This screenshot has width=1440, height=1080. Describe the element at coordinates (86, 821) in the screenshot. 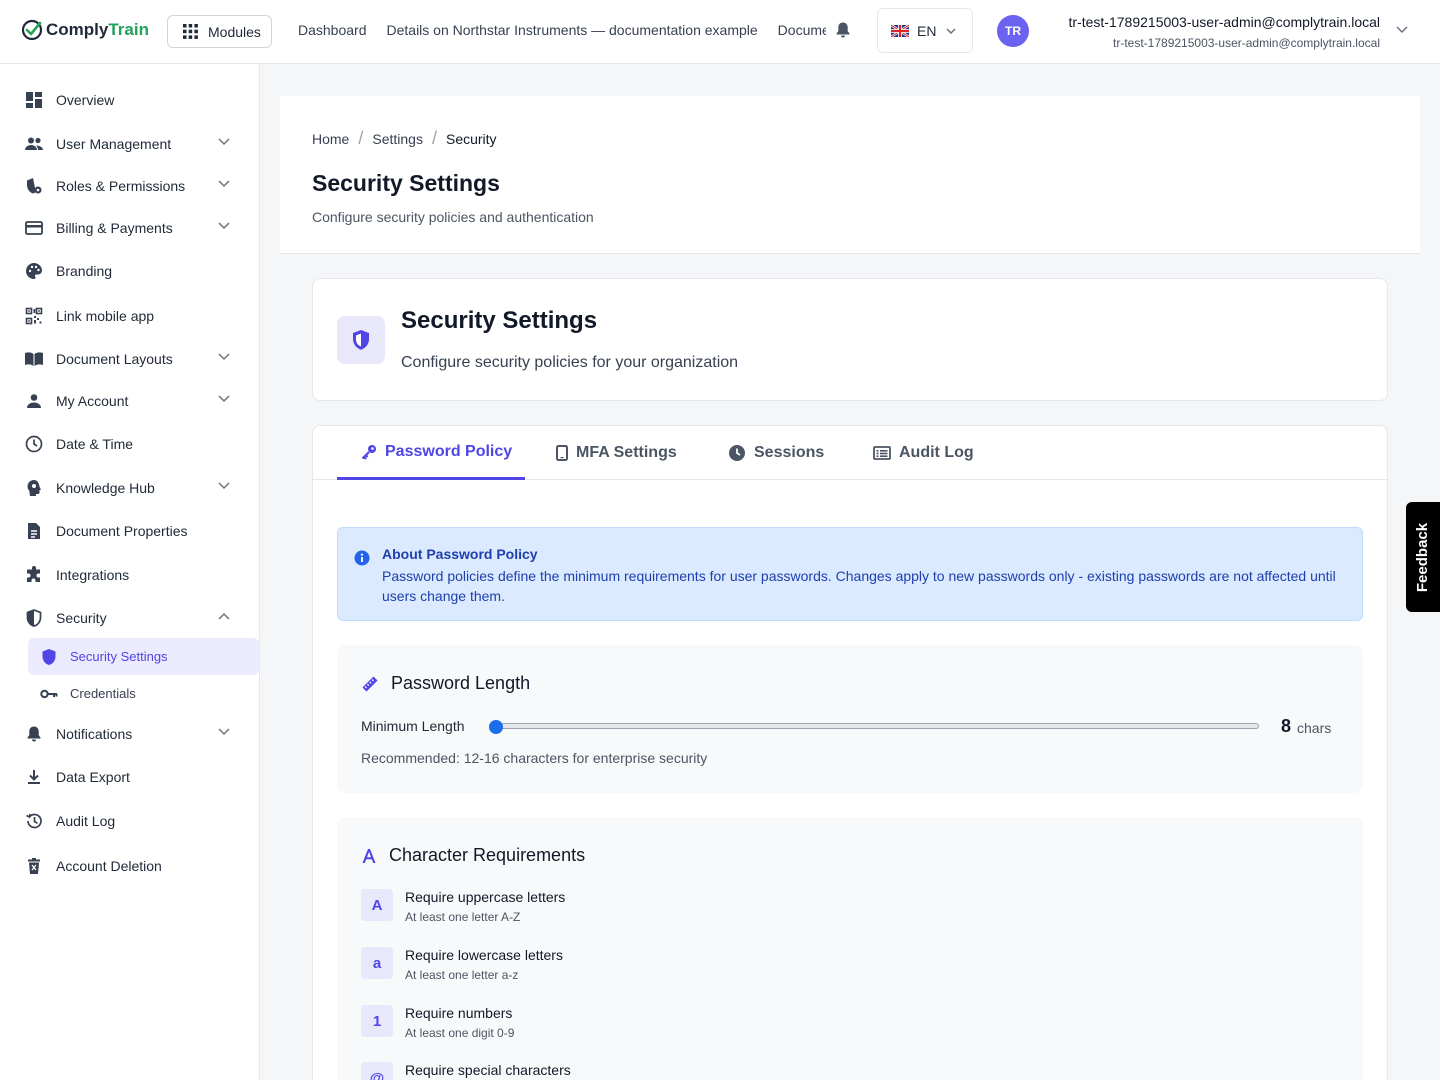

I see `sidebar-item-label: Audit Log` at that location.